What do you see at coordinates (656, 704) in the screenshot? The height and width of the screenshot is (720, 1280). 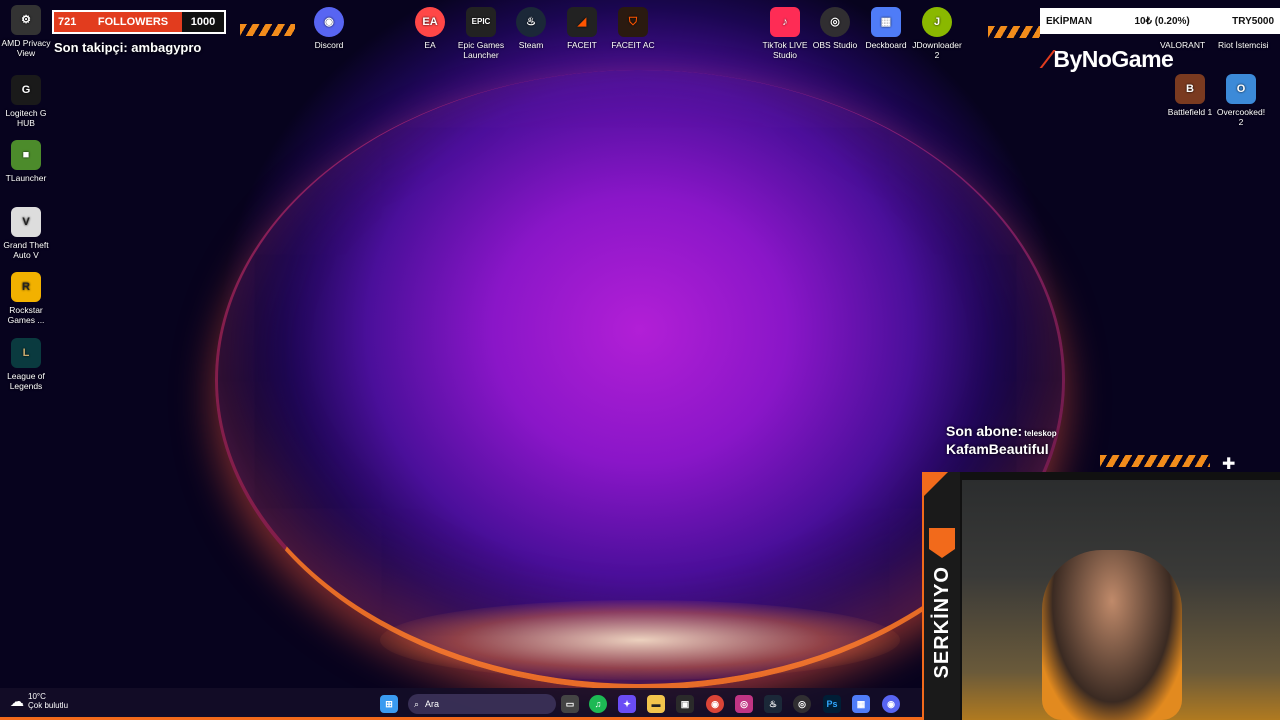 I see `file-explorer-icon: ▬` at bounding box center [656, 704].